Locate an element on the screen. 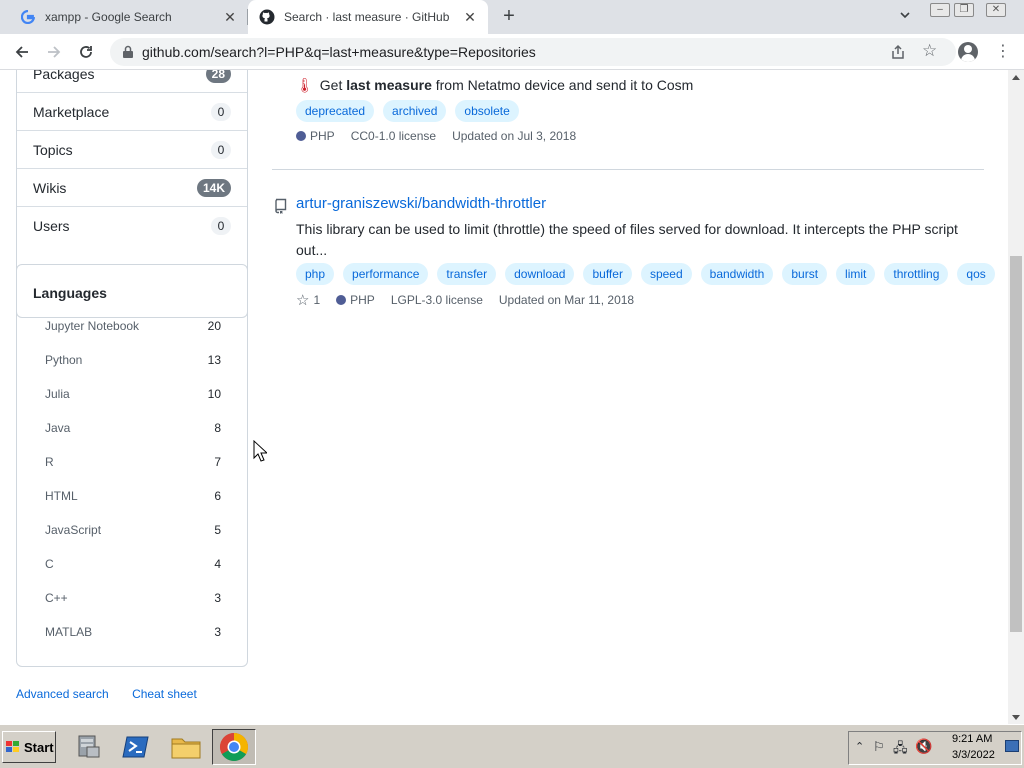  tab-title: xampp - Google Search is located at coordinates (108, 17).